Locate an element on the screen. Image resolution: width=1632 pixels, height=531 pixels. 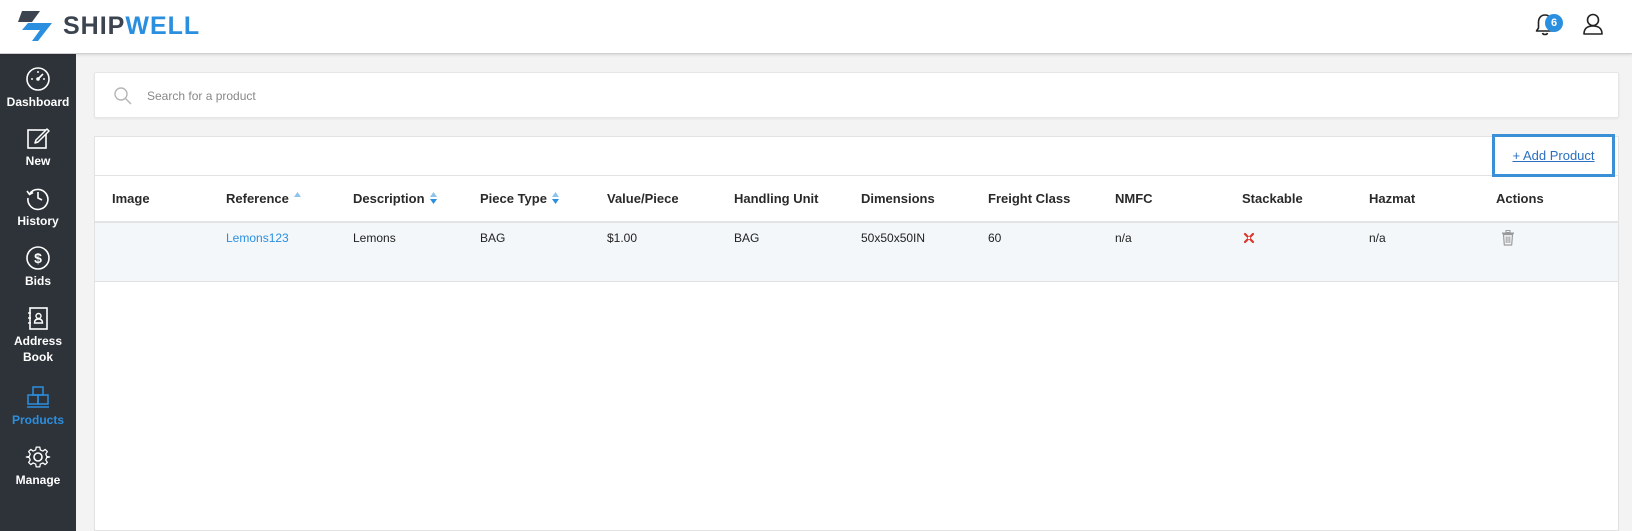
search-icon is located at coordinates (123, 96).